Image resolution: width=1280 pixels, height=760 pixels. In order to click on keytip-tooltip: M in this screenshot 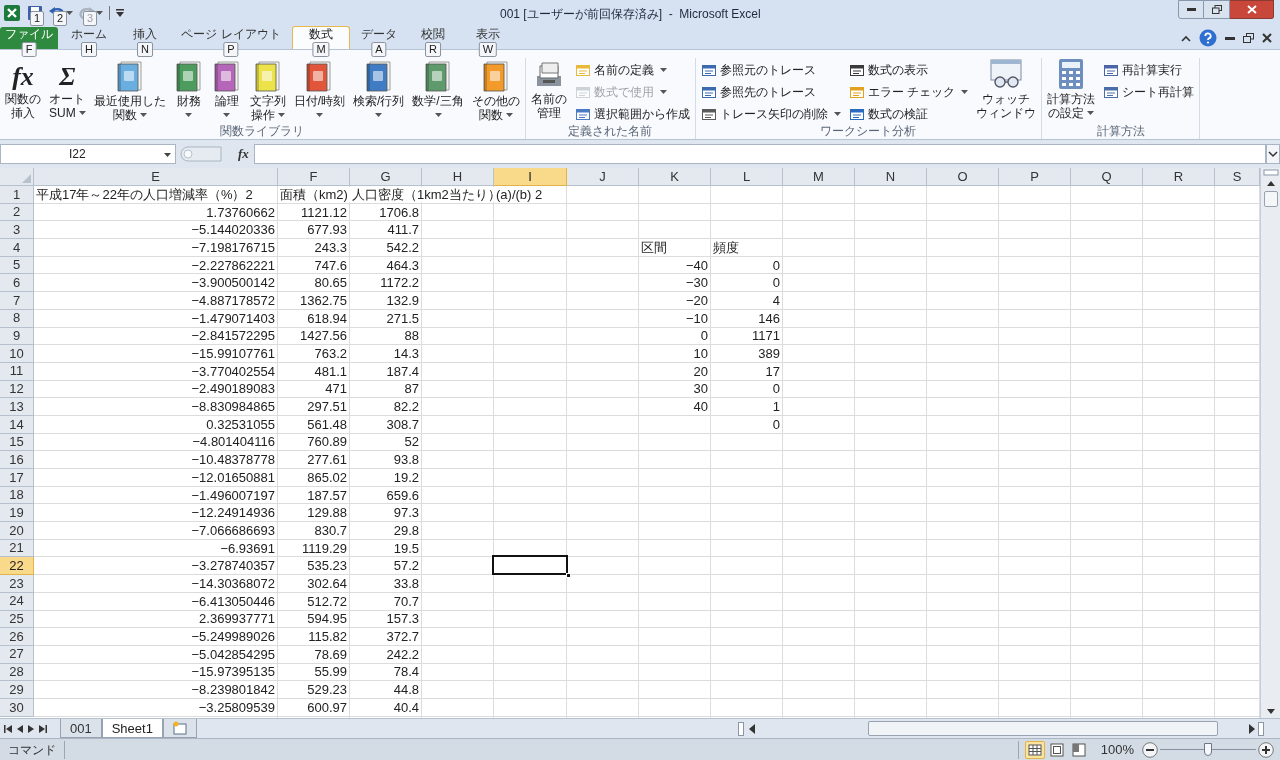, I will do `click(321, 49)`.